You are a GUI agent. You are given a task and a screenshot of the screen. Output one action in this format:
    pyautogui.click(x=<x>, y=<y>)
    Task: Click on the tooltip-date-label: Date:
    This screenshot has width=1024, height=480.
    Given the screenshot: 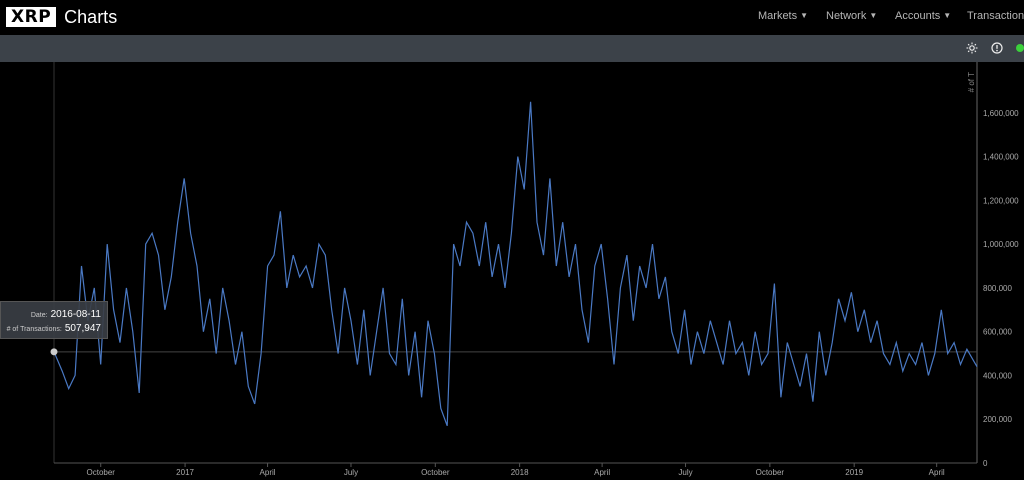 What is the action you would take?
    pyautogui.click(x=39, y=315)
    